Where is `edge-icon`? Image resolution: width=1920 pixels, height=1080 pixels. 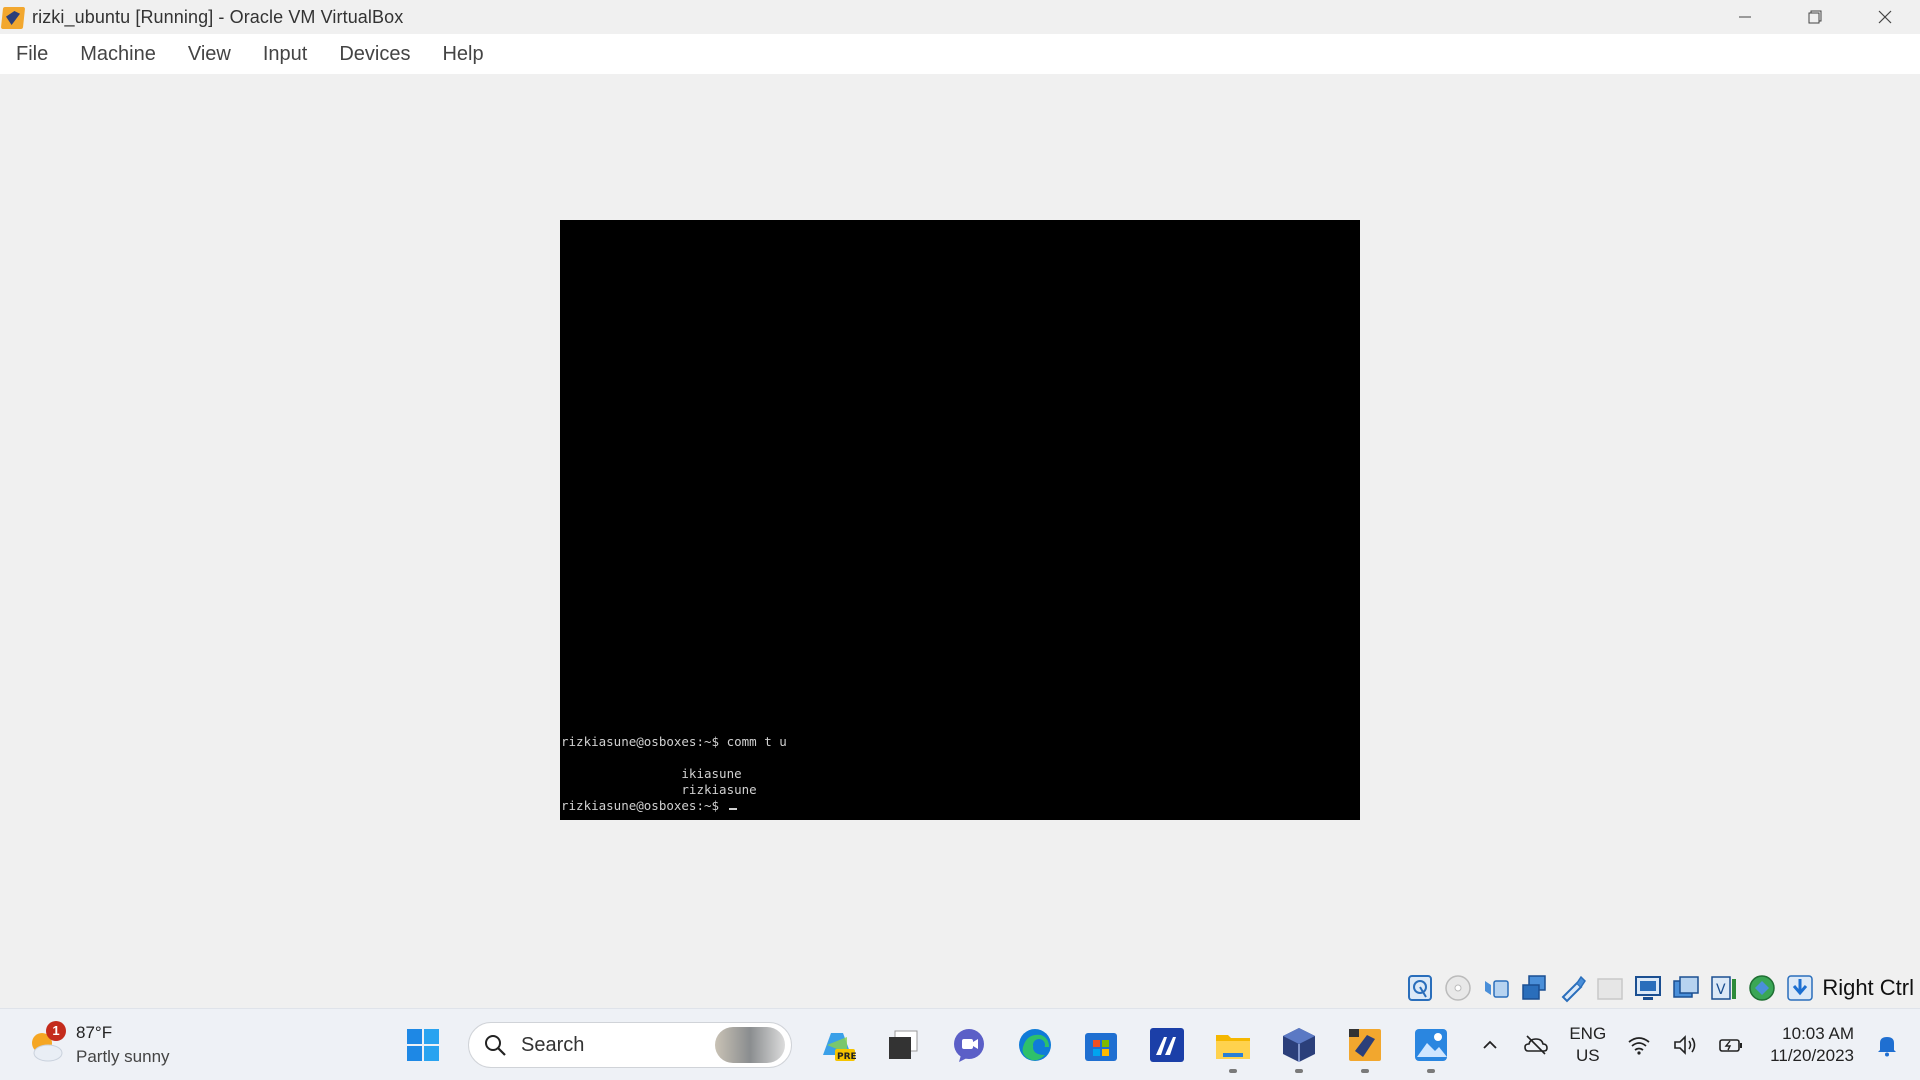 edge-icon is located at coordinates (1035, 1045).